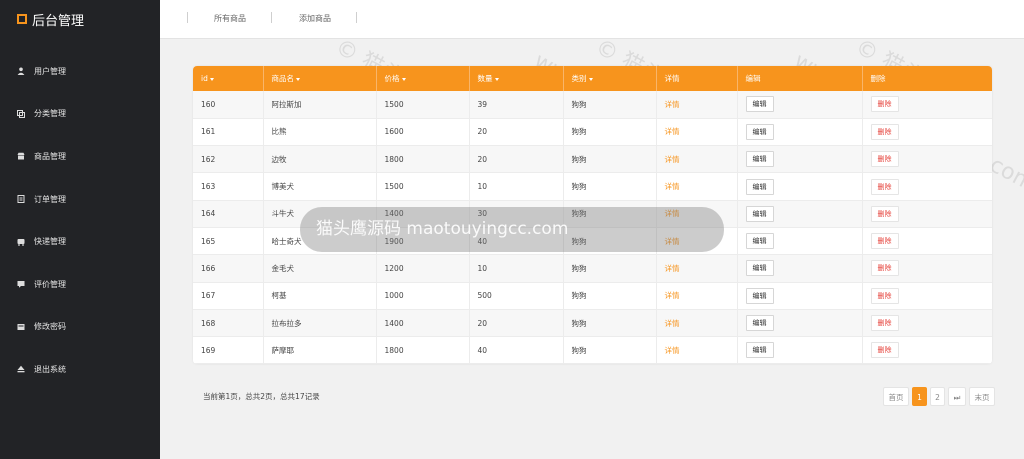  I want to click on tab-all-products: 所有商品, so click(230, 18).